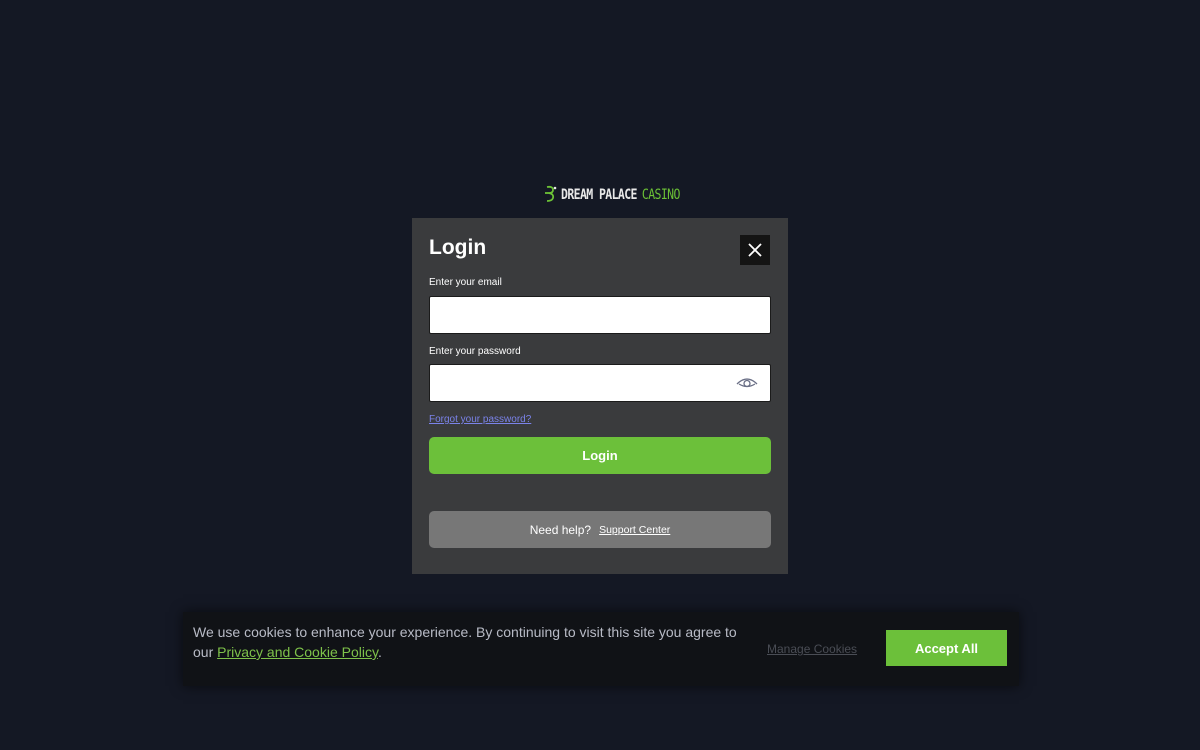 This screenshot has height=750, width=1200. Describe the element at coordinates (600, 383) in the screenshot. I see `password-input` at that location.